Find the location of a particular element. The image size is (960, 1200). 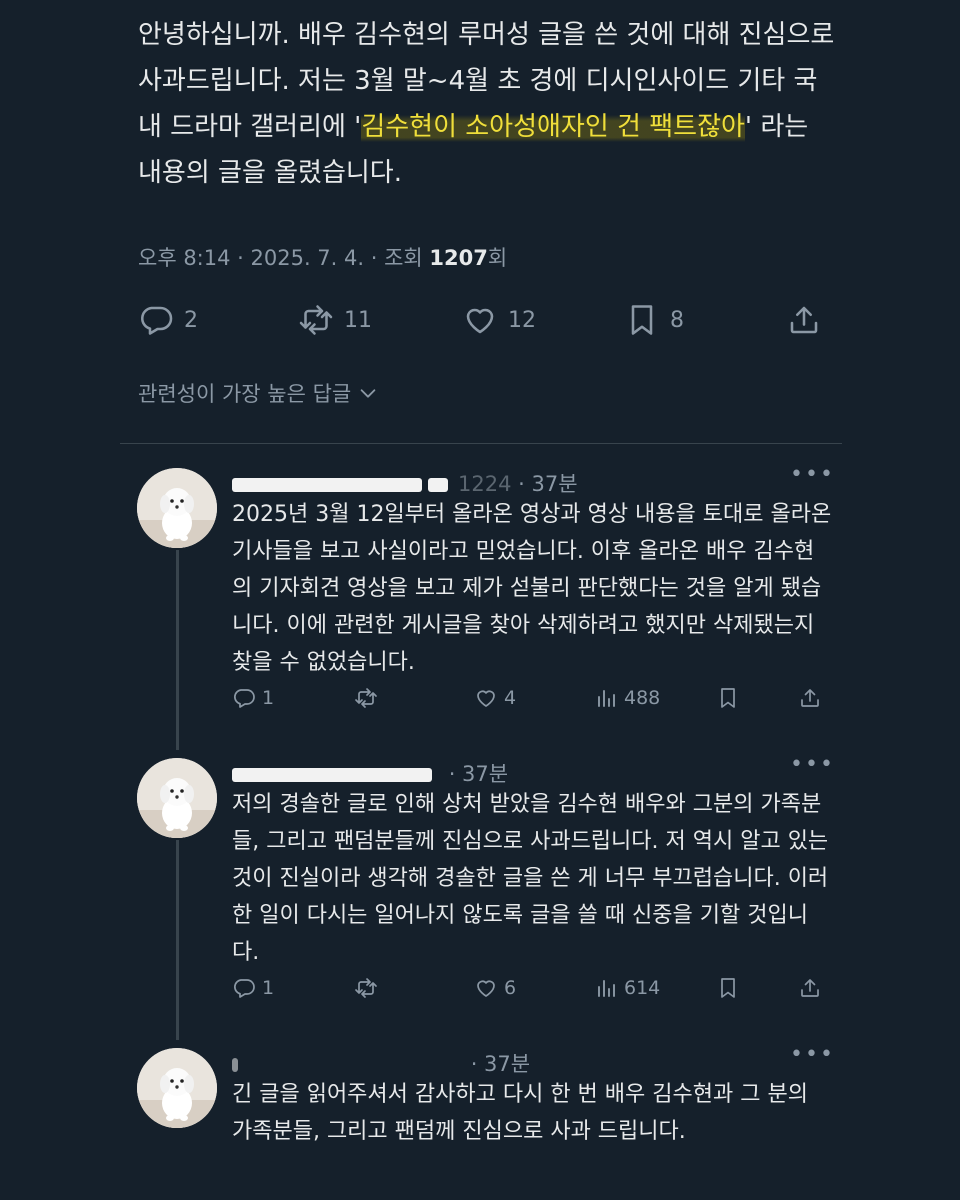

post-meta: 오후 8:14 · 2025. 7. 4. · 조회 1207회 is located at coordinates (322, 257).